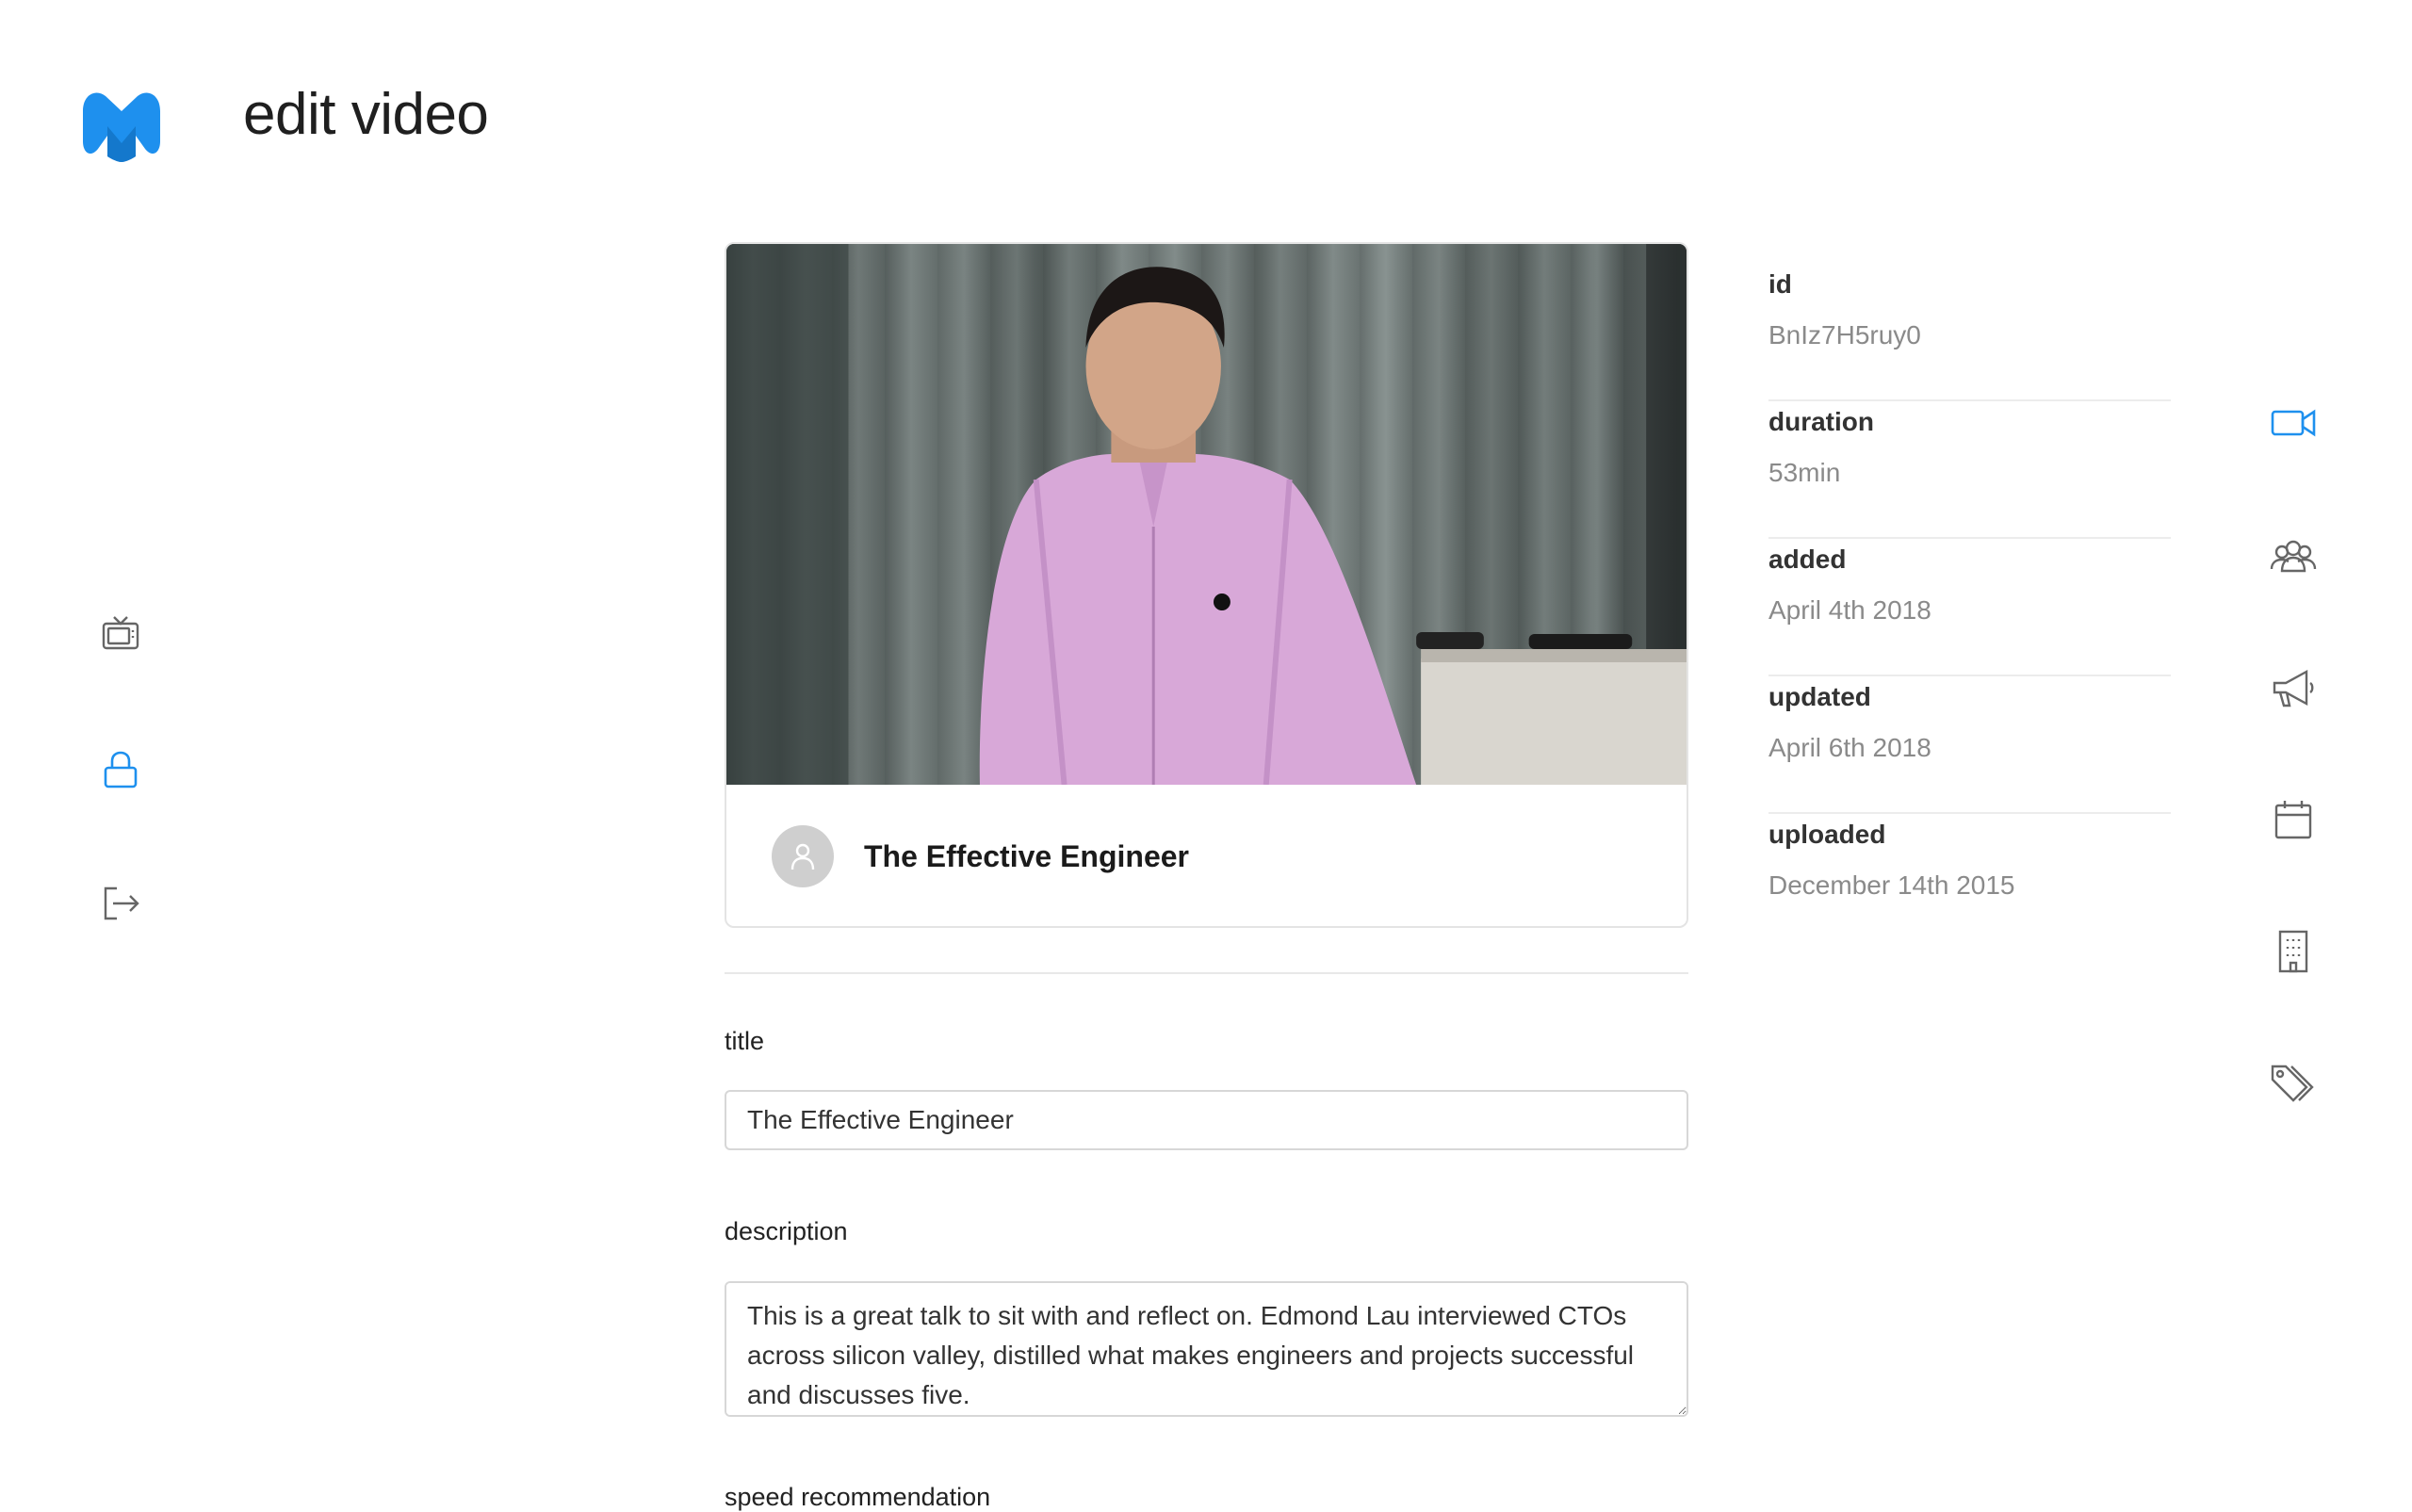  I want to click on meta-added-label: added, so click(1807, 559).